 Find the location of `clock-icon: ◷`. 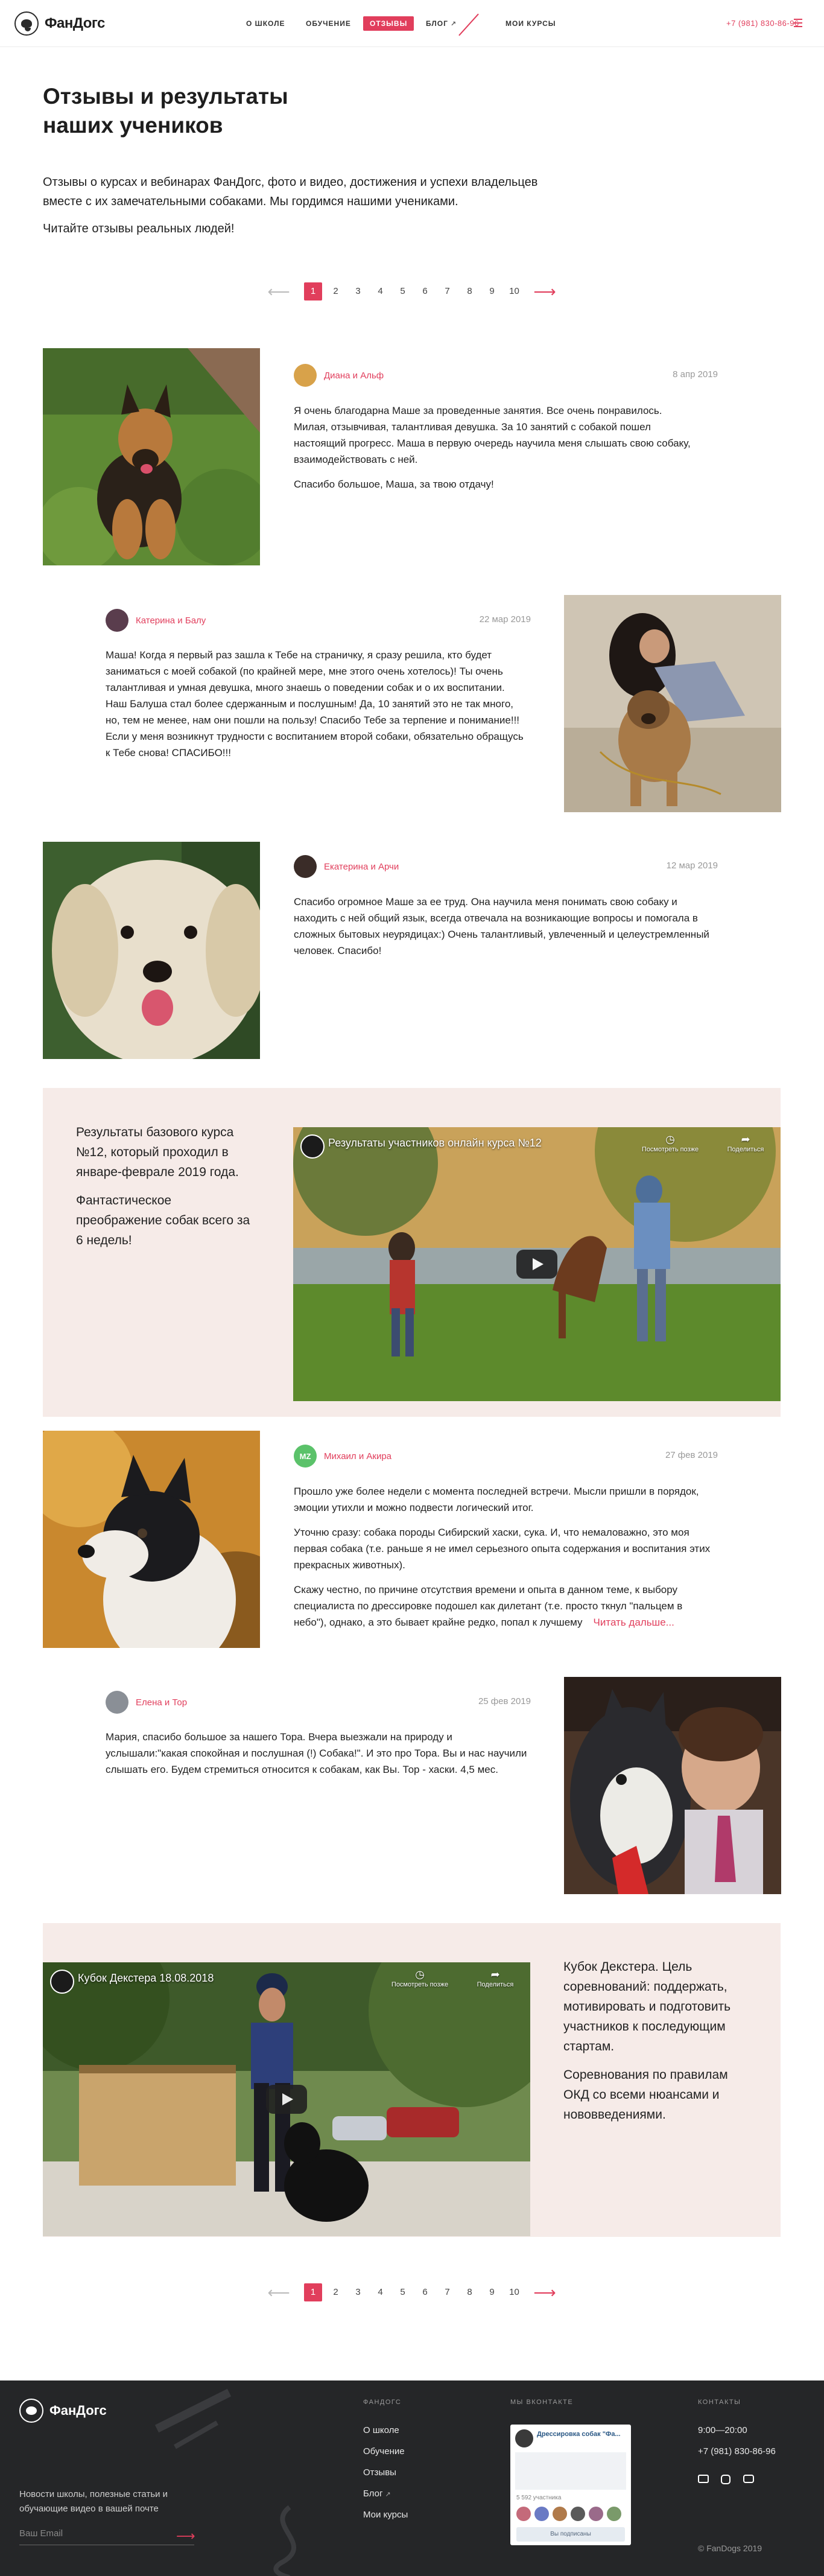

clock-icon: ◷ is located at coordinates (420, 1974).